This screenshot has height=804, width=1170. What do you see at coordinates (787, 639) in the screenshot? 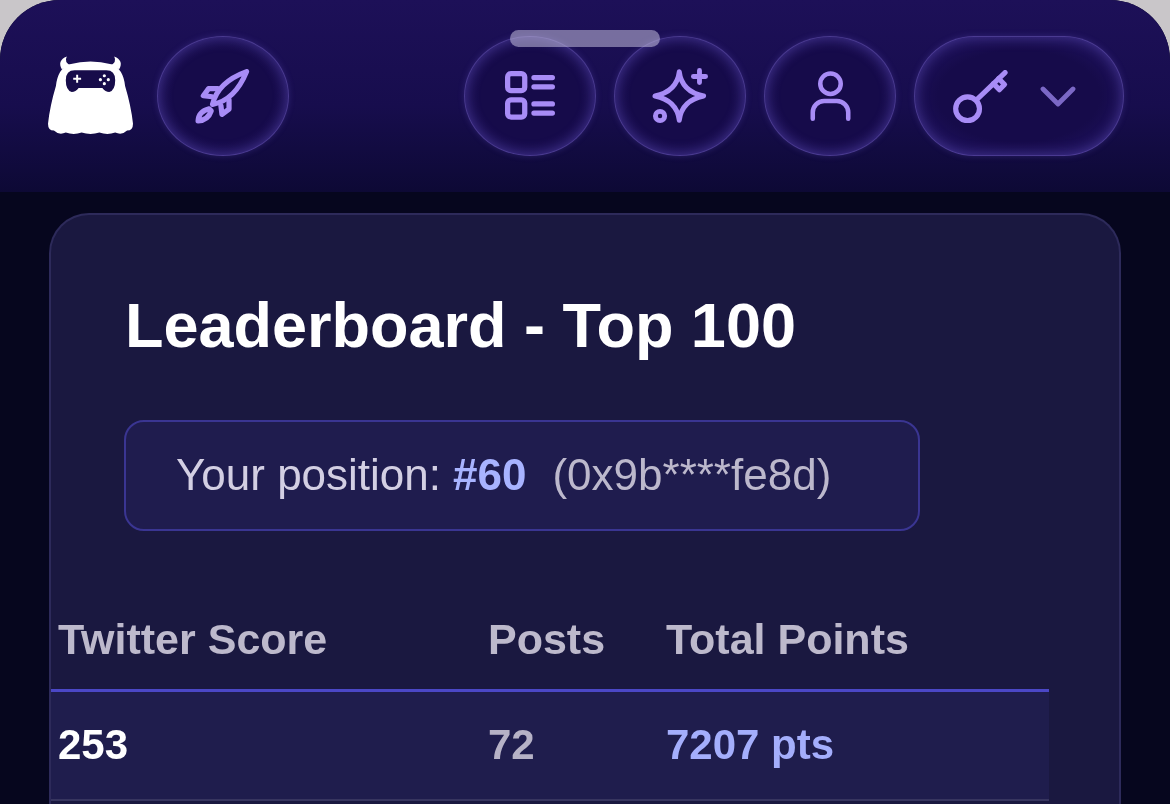
I see `column-header: Total Points` at bounding box center [787, 639].